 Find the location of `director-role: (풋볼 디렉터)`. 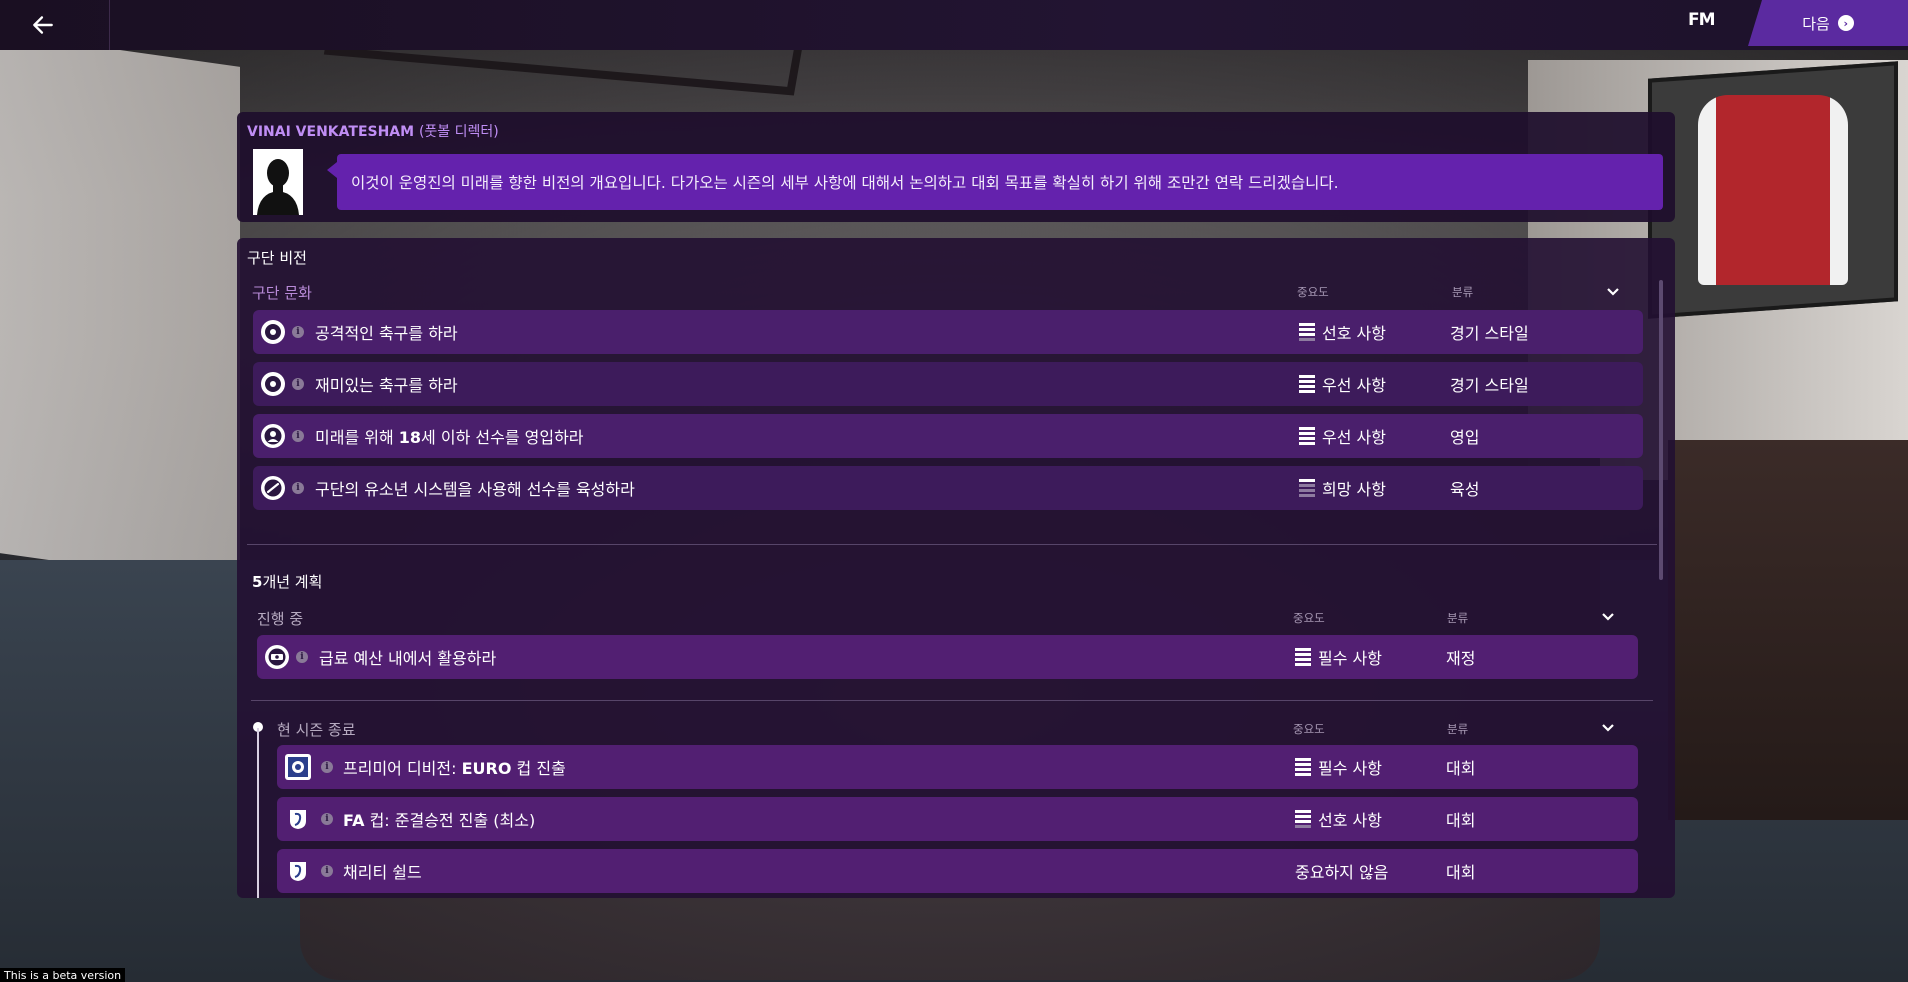

director-role: (풋볼 디렉터) is located at coordinates (458, 132).